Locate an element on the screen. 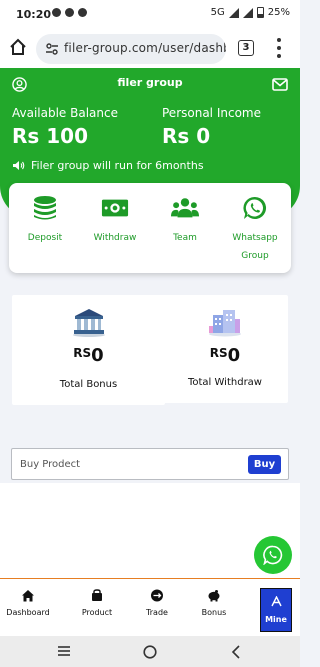 The width and height of the screenshot is (320, 667). status-right: 5G 25% is located at coordinates (250, 12).